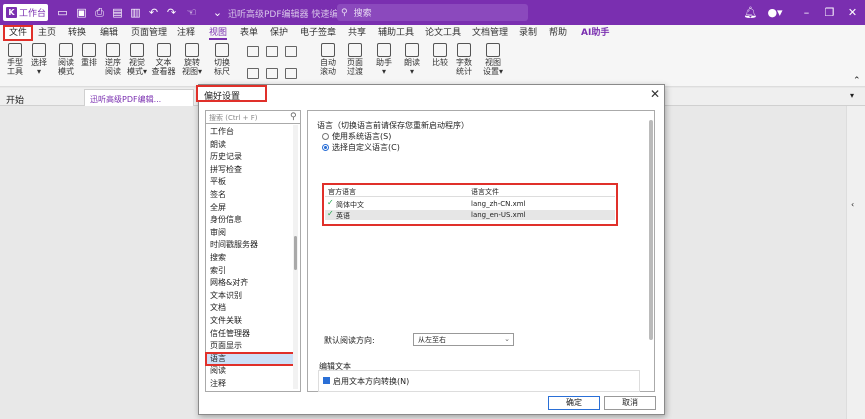 This screenshot has width=865, height=419. I want to click on content-scrollbar, so click(651, 230).